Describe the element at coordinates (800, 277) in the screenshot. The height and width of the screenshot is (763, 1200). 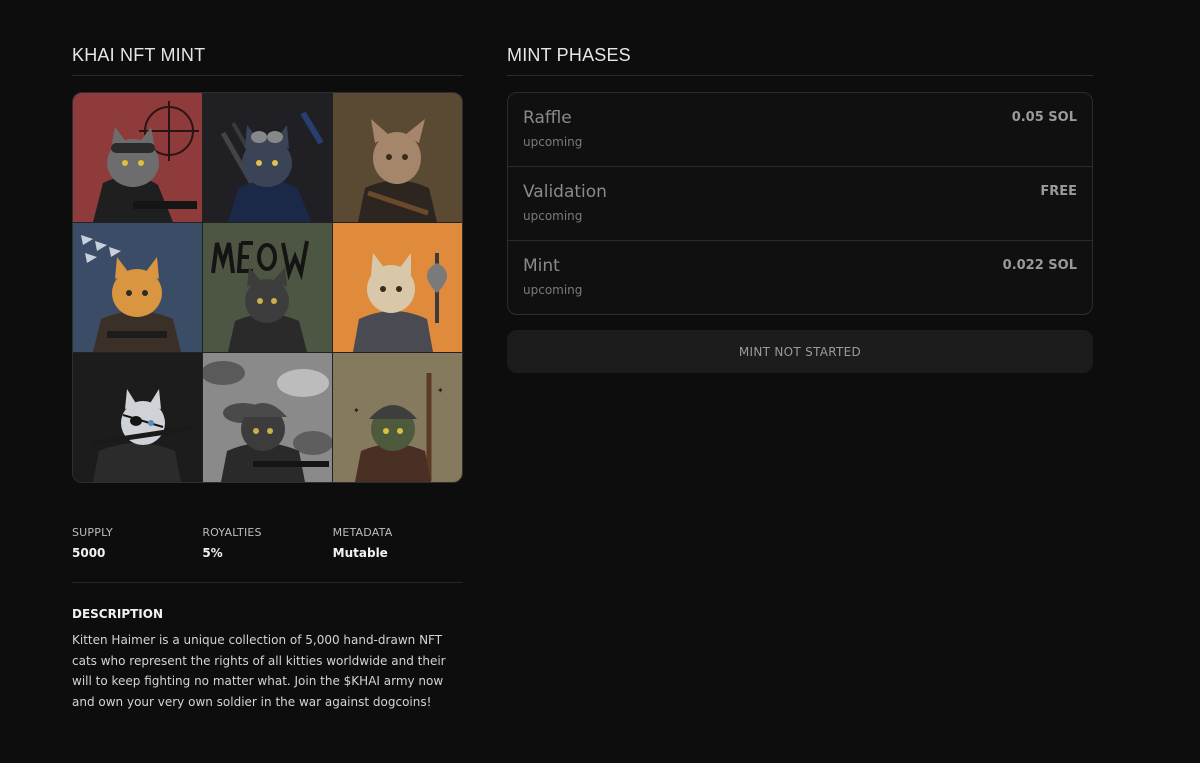
I see `phase-mint: Mint upcoming 0.022 SOL` at that location.